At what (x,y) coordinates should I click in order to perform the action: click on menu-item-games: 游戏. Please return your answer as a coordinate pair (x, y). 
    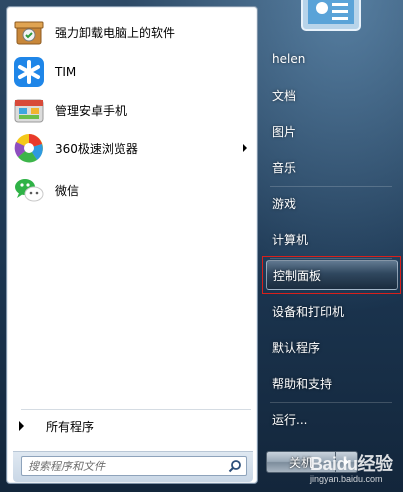
    Looking at the image, I should click on (332, 203).